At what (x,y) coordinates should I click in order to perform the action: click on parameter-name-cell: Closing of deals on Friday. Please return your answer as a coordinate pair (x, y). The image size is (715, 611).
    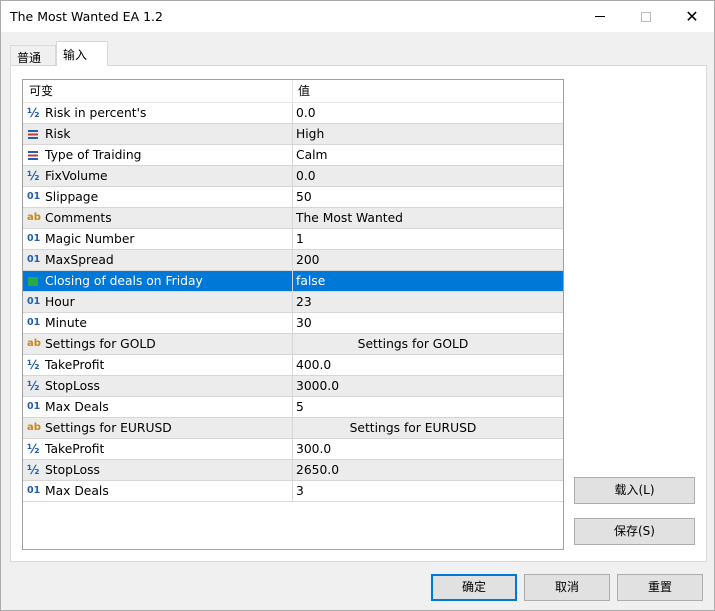
    Looking at the image, I should click on (158, 281).